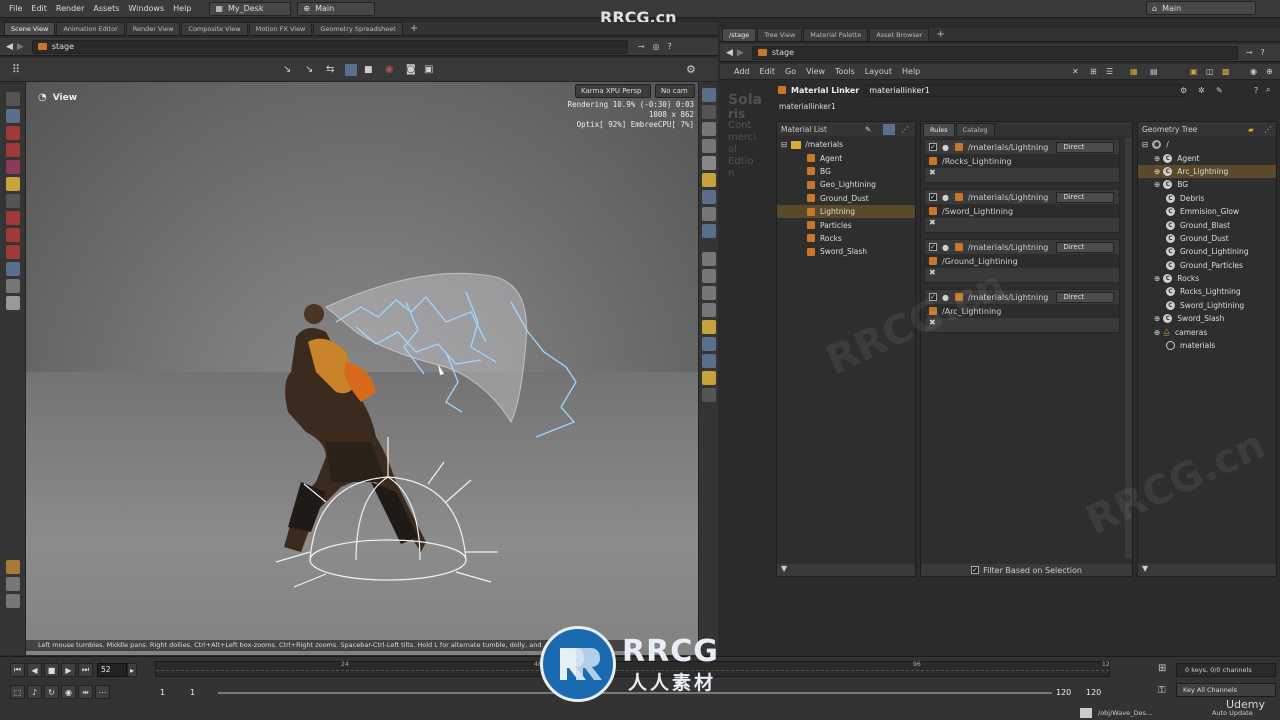 Image resolution: width=1280 pixels, height=720 pixels. Describe the element at coordinates (162, 692) in the screenshot. I see `range-start: 1` at that location.